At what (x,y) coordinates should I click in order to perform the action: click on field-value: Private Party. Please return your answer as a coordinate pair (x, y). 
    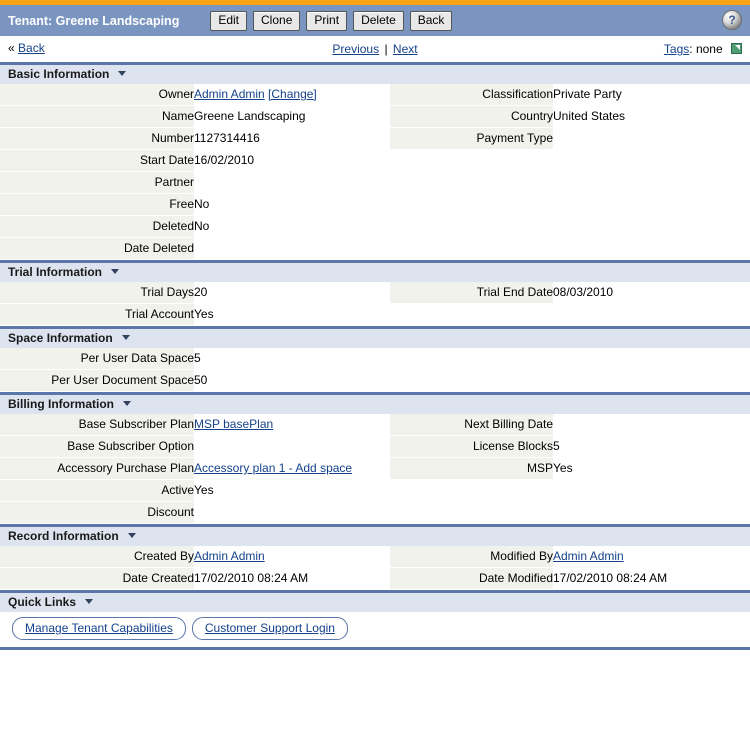
    Looking at the image, I should click on (651, 95).